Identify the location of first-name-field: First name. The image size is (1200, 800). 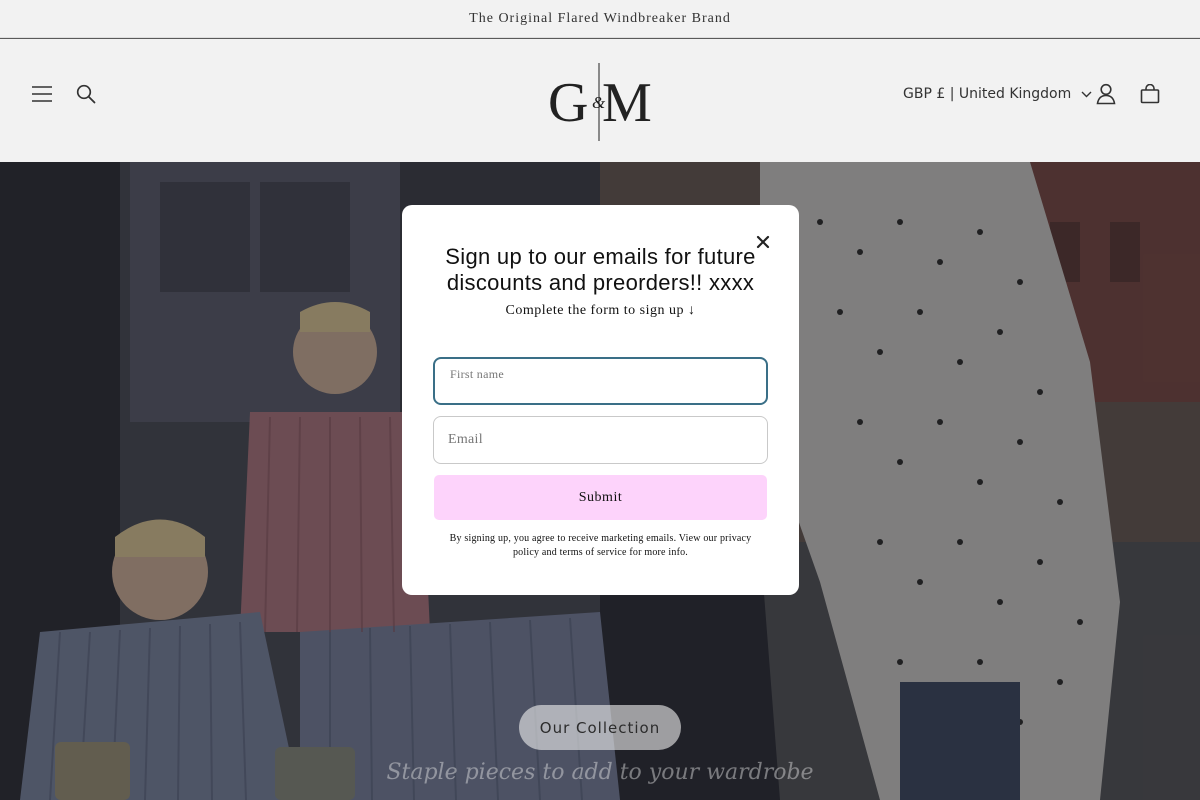
(600, 381).